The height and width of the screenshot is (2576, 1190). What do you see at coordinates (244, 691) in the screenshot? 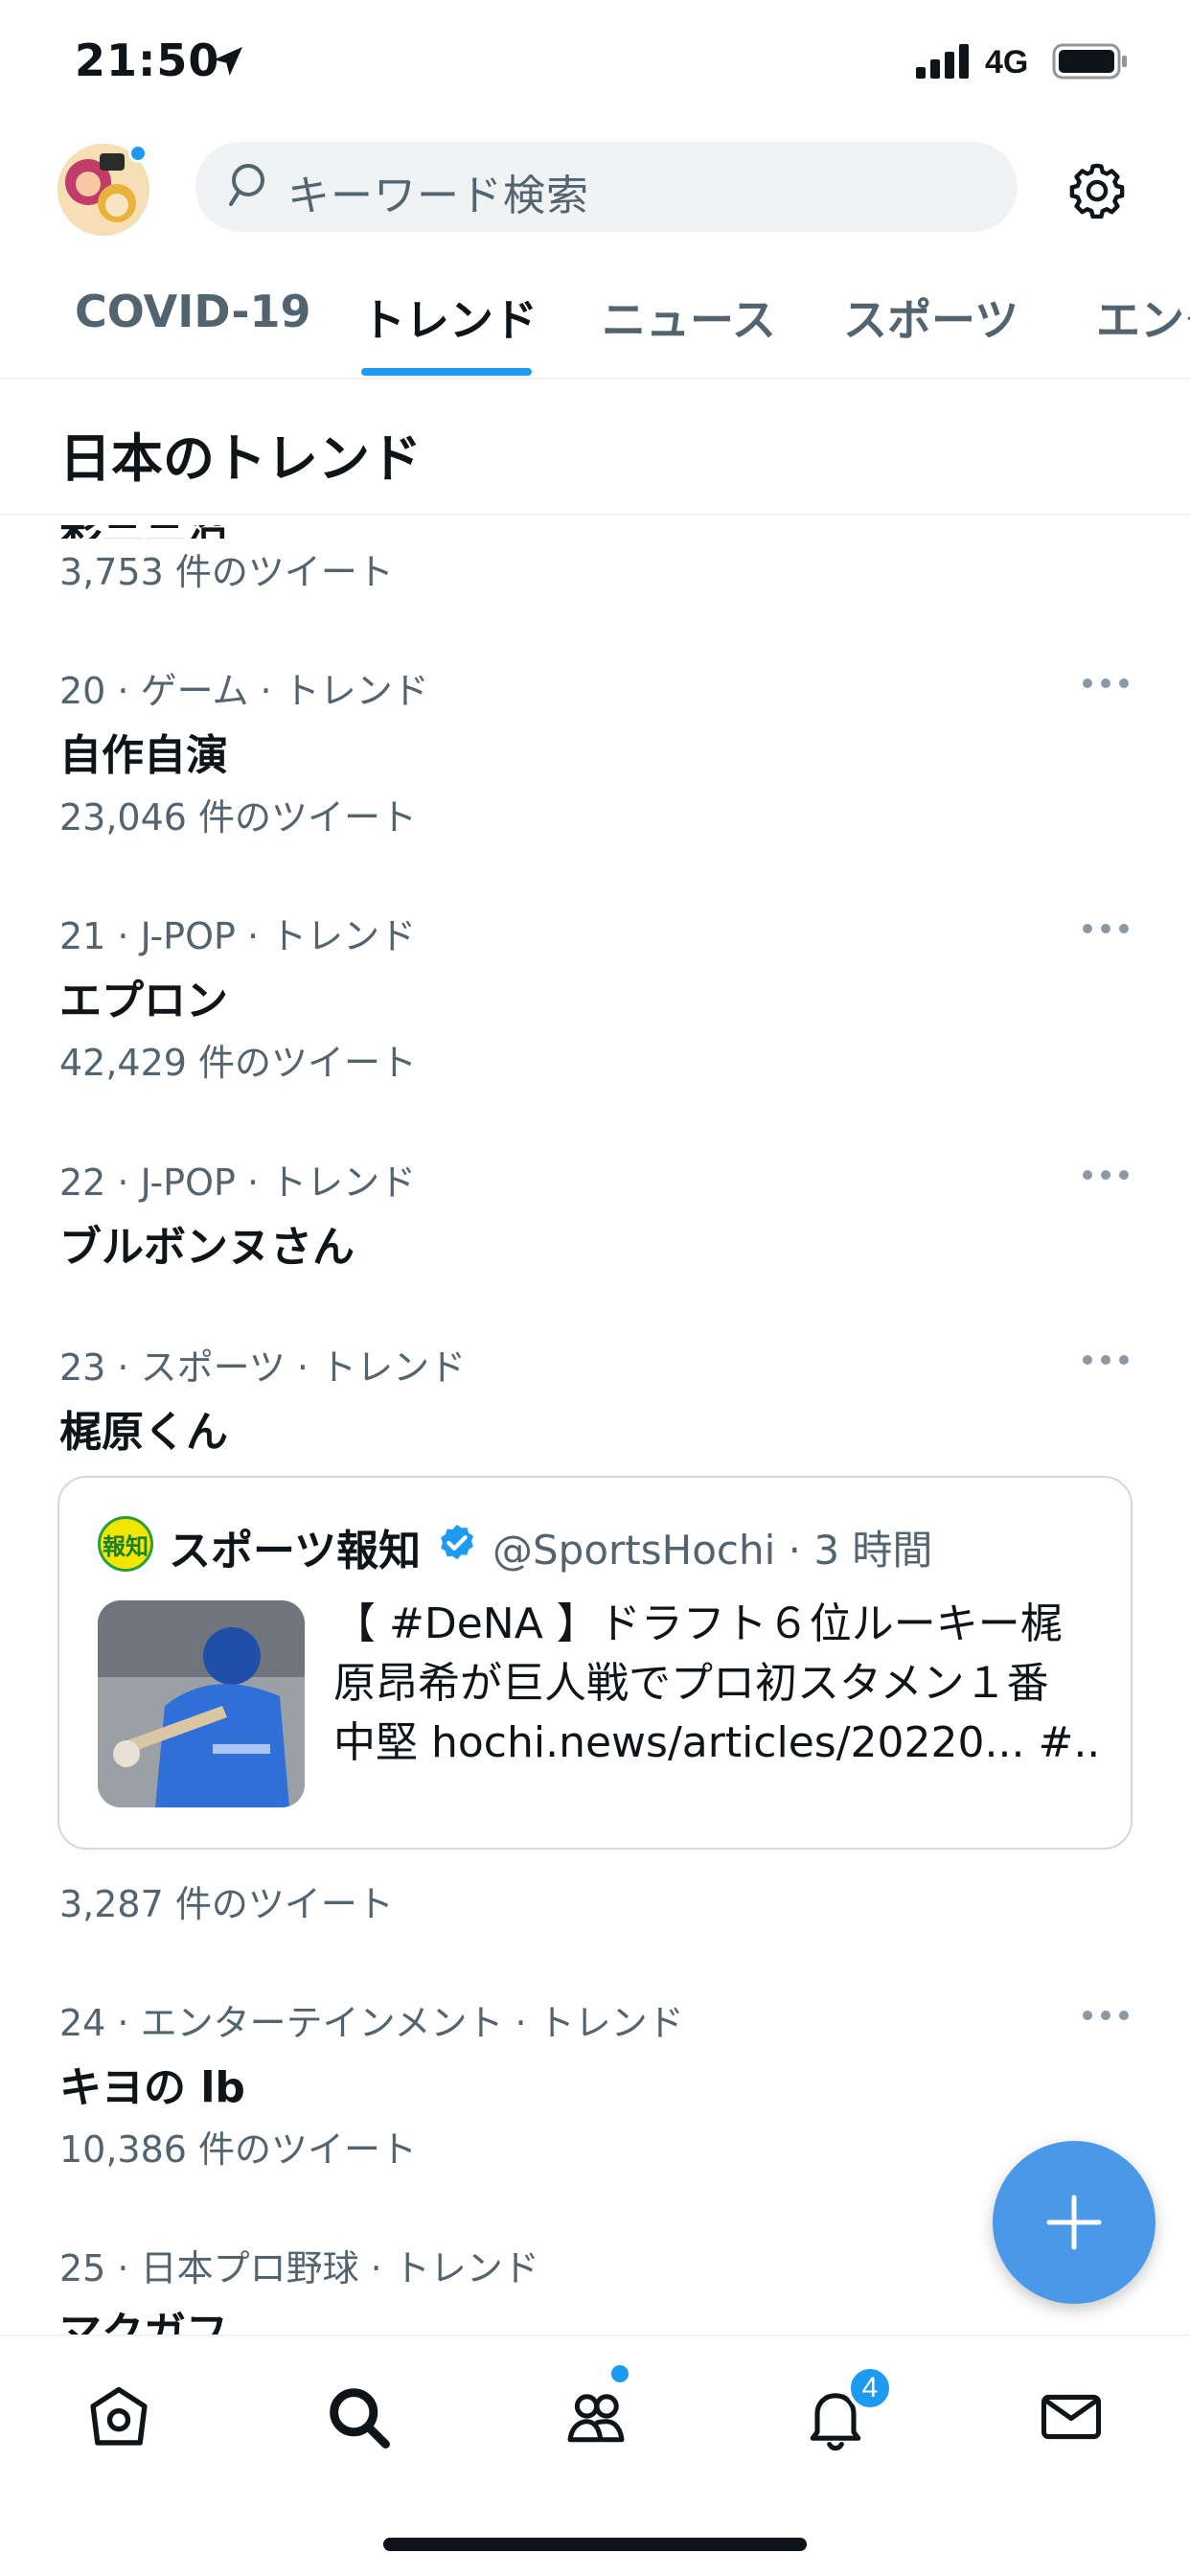
I see `trend-meta: 20 · ゲーム · トレンド` at bounding box center [244, 691].